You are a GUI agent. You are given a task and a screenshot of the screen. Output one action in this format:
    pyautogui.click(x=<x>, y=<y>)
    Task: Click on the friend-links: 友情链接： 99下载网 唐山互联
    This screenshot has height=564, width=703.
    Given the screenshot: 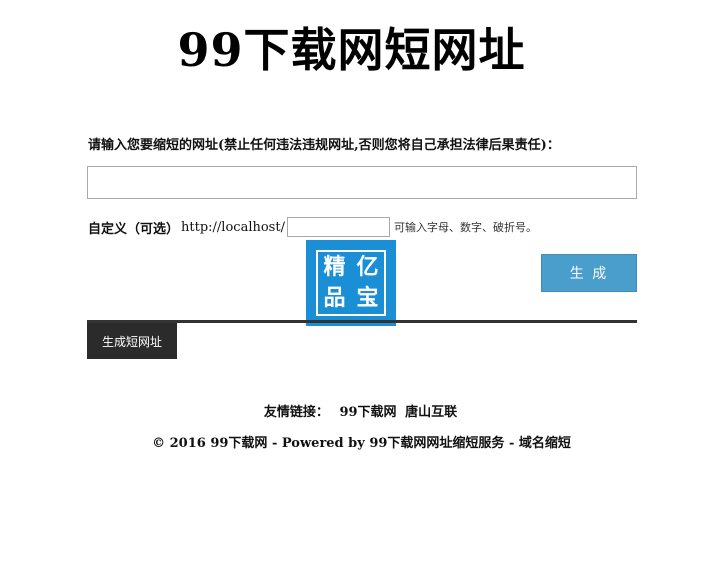 What is the action you would take?
    pyautogui.click(x=351, y=410)
    